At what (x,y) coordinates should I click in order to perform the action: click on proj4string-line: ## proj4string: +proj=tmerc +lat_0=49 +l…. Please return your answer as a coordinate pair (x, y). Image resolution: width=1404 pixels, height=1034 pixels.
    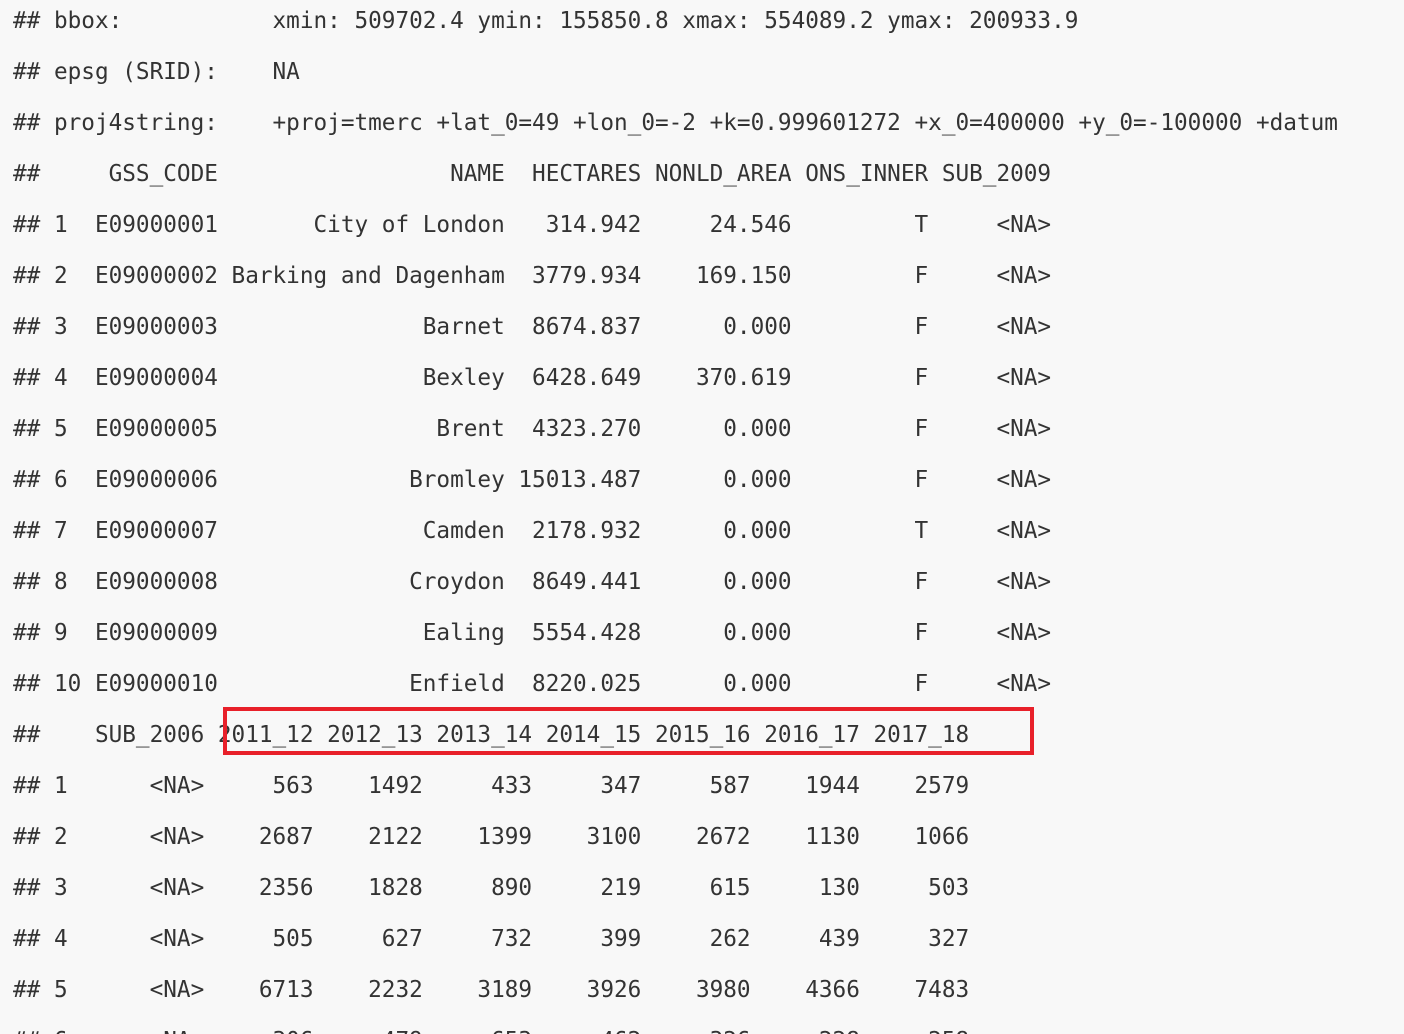
    Looking at the image, I should click on (675, 123).